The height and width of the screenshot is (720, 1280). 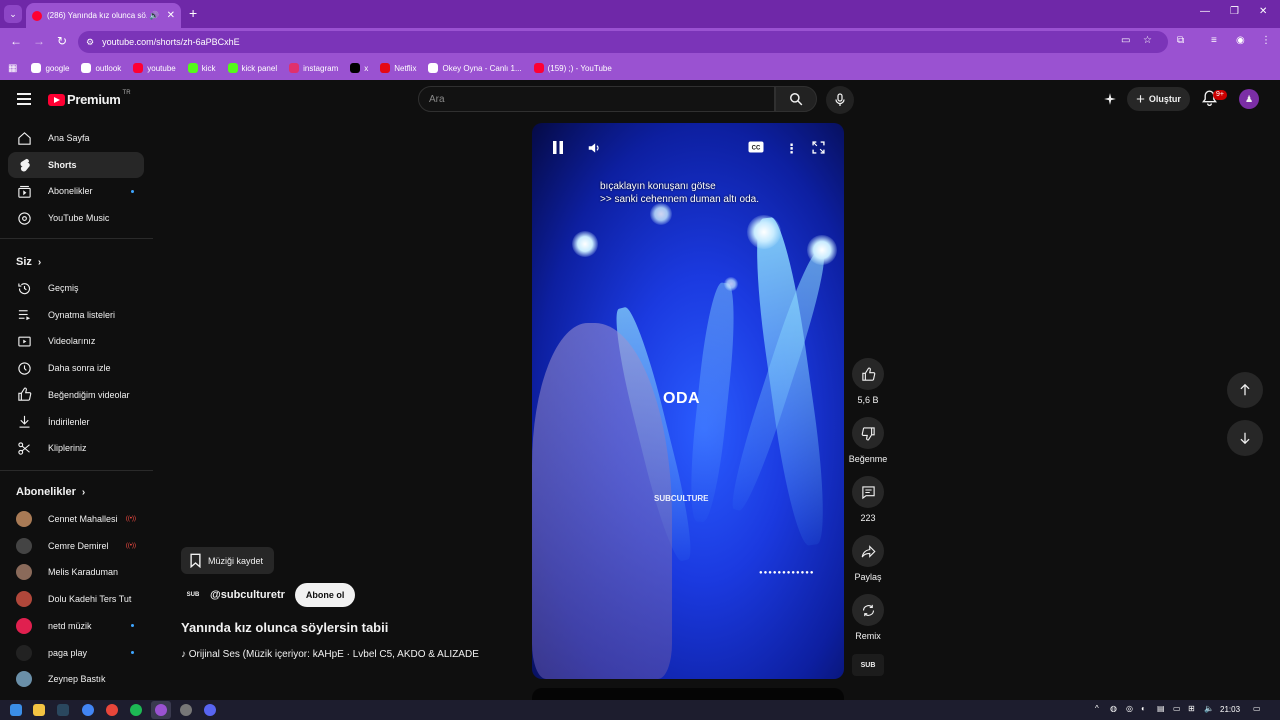 What do you see at coordinates (201, 68) in the screenshot?
I see `bookmark-item: kick` at bounding box center [201, 68].